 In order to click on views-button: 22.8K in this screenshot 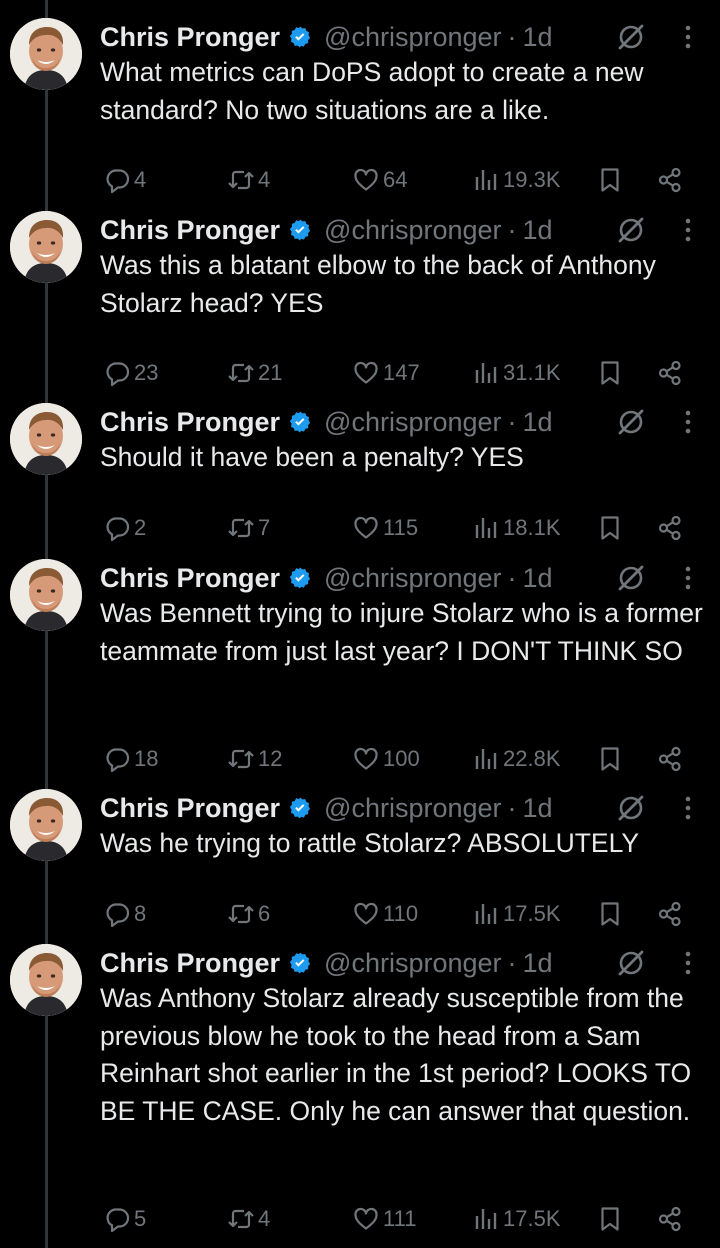, I will do `click(516, 759)`.